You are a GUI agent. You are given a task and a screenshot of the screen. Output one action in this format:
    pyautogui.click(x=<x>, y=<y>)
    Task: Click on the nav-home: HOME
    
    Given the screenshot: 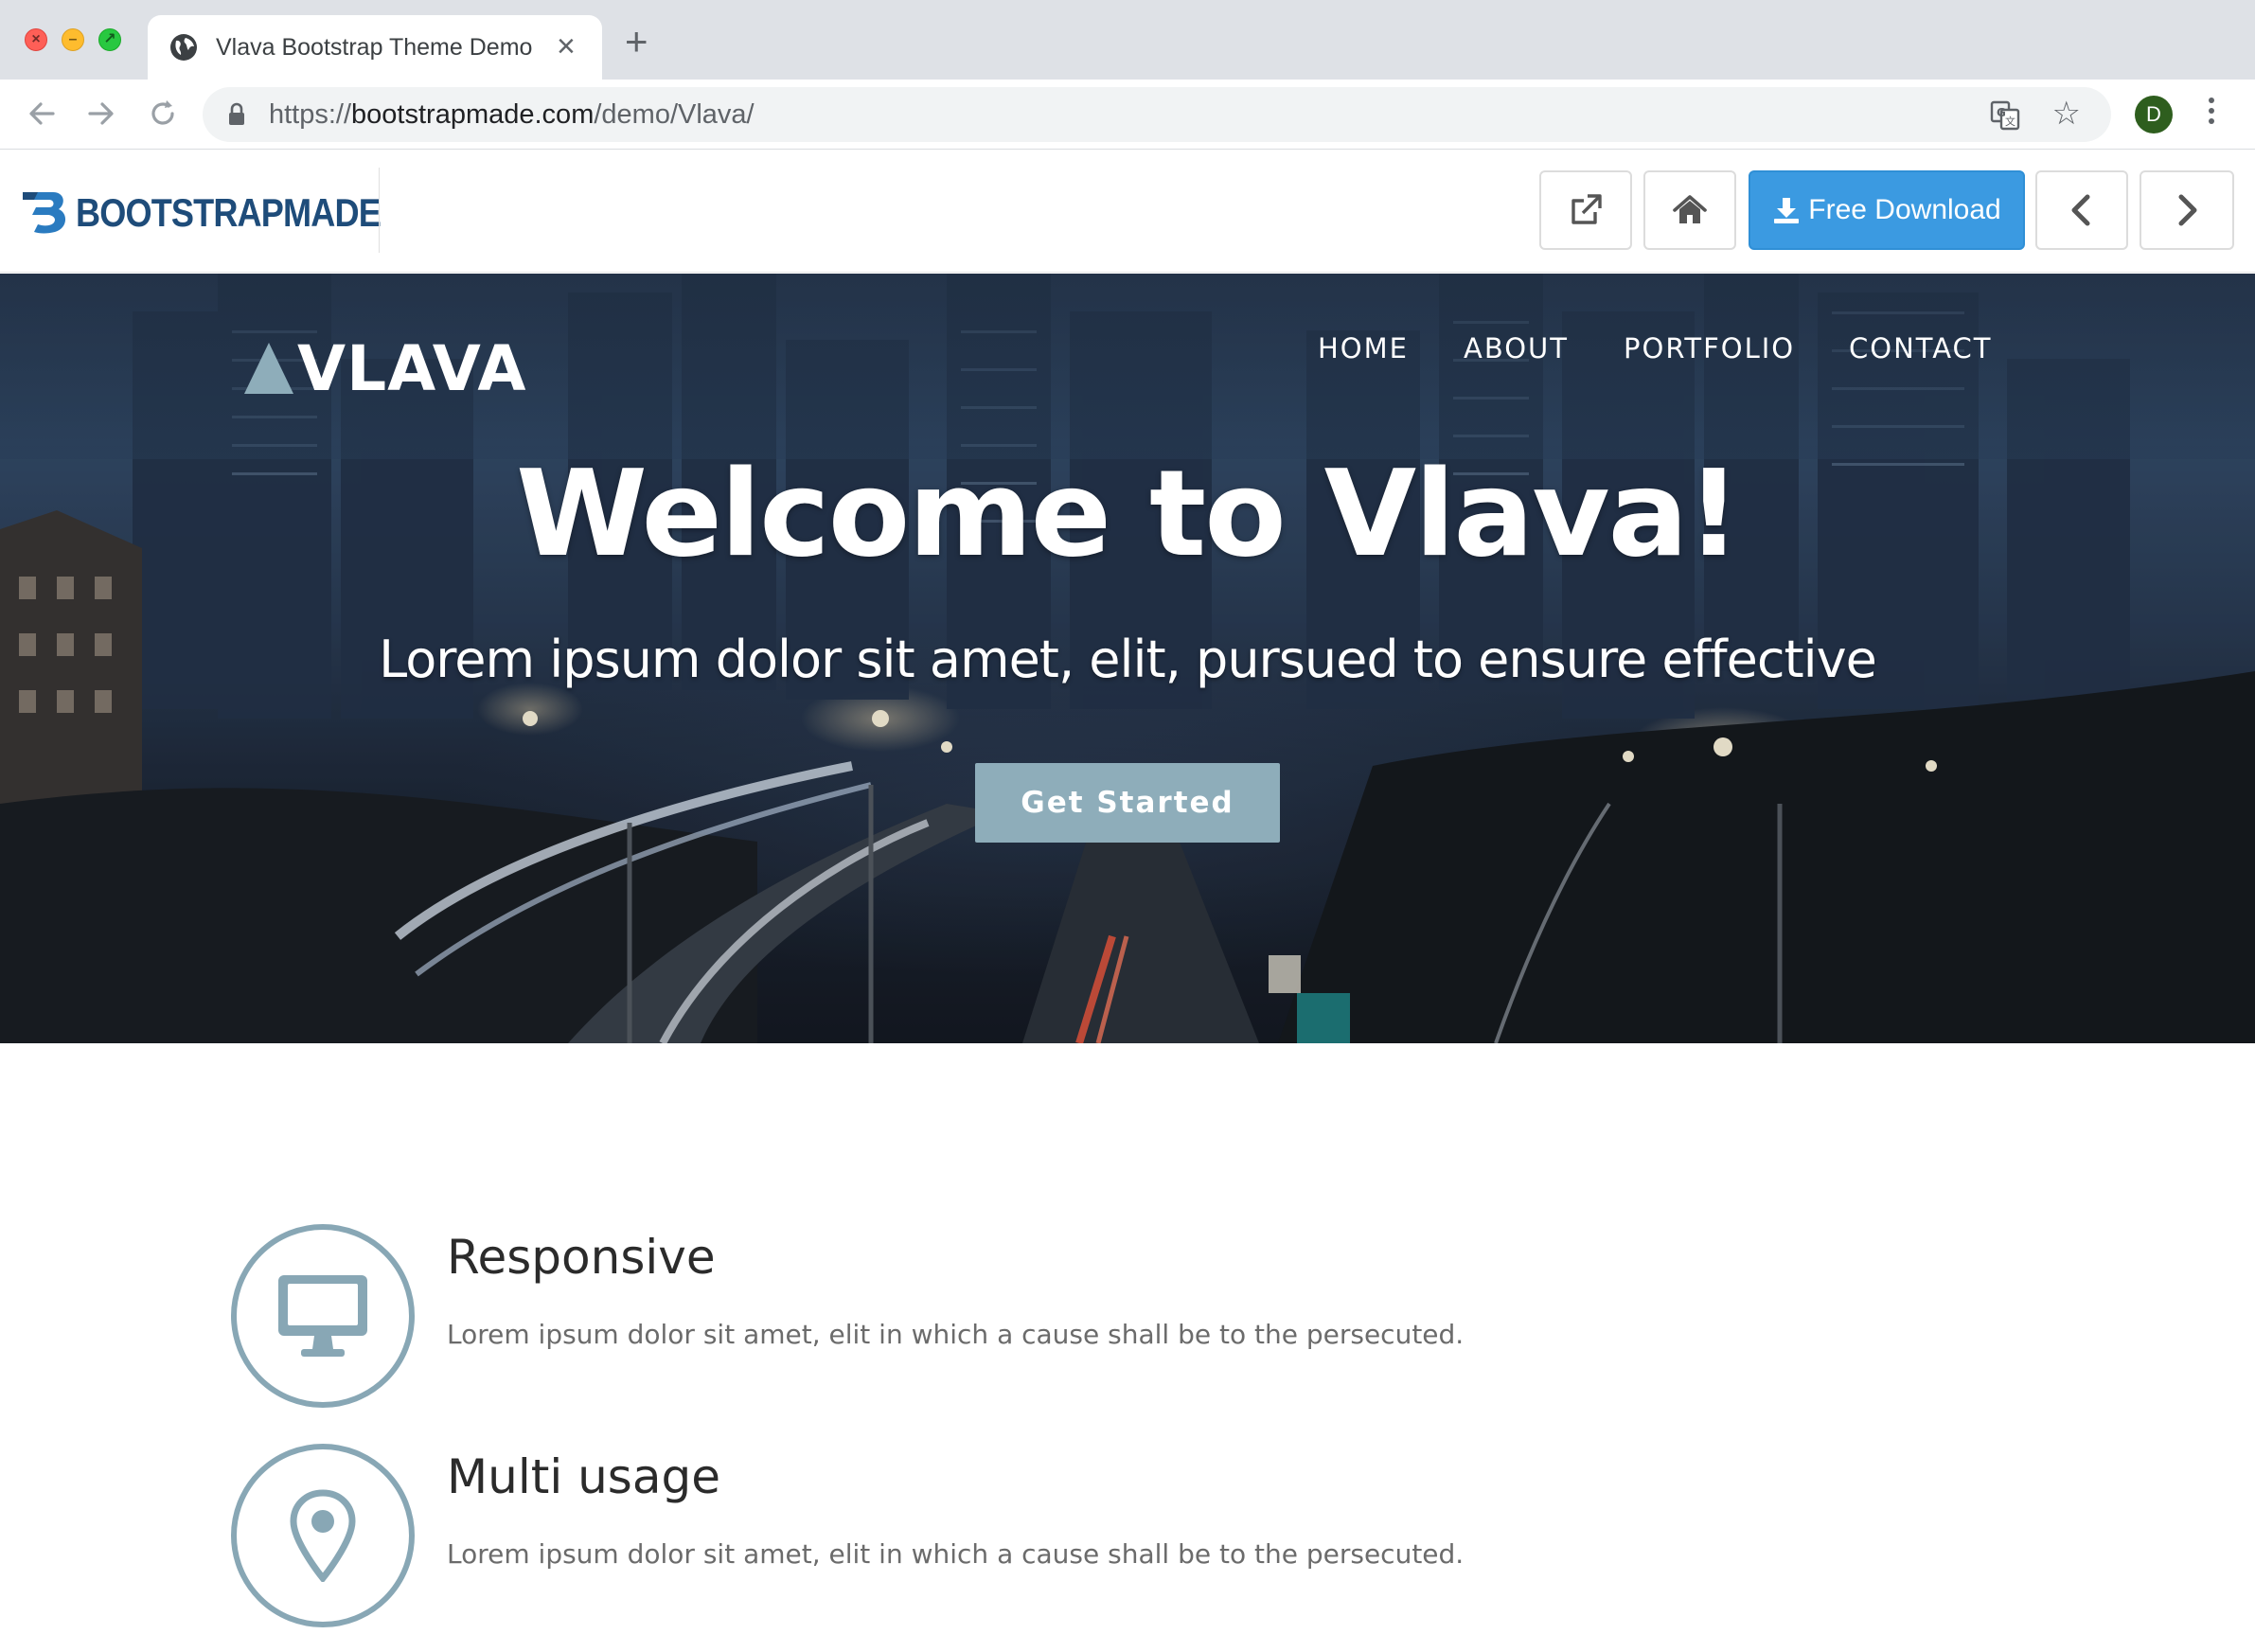 What is the action you would take?
    pyautogui.click(x=1364, y=348)
    